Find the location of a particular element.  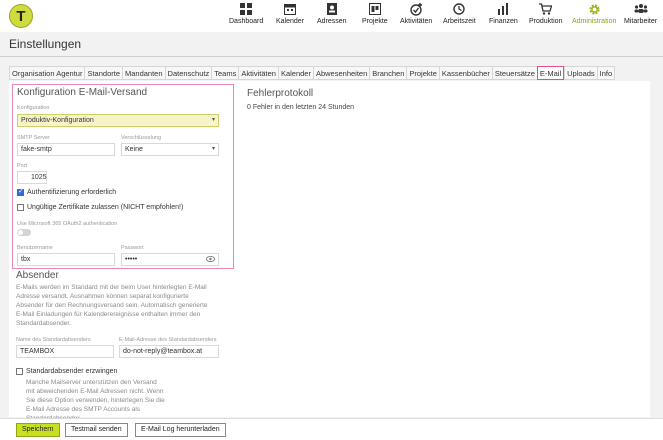

errorlog-heading: Fehlerprotokoll is located at coordinates (280, 93).